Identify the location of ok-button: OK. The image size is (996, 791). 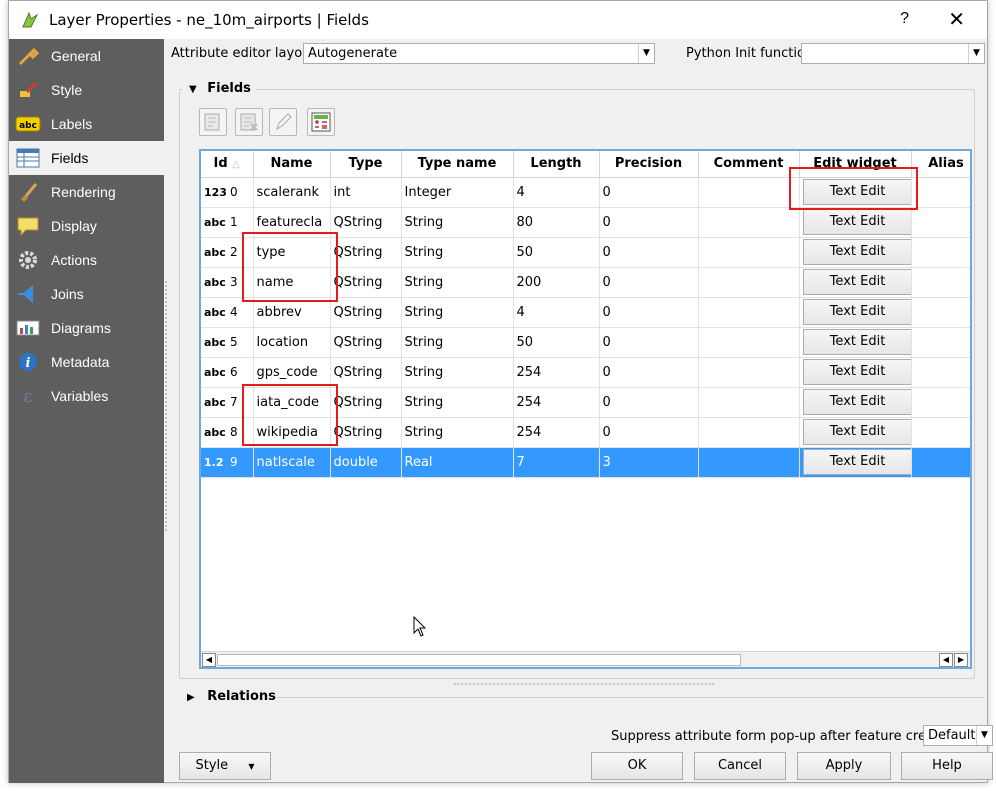
(637, 766).